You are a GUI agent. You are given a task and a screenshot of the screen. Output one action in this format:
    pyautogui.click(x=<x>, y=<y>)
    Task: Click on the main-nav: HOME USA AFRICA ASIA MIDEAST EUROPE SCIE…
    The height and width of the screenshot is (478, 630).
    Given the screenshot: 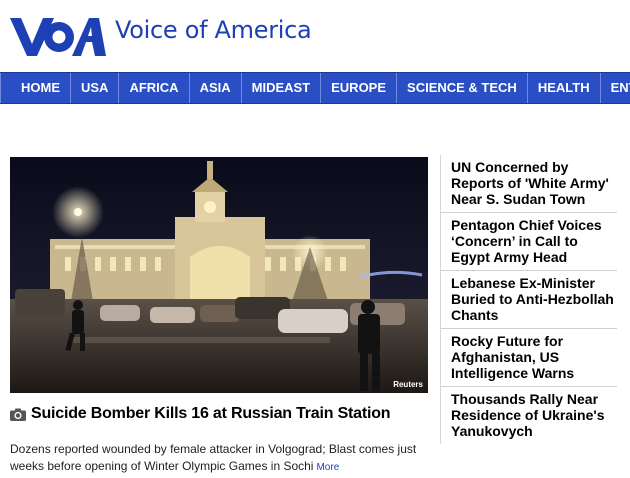 What is the action you would take?
    pyautogui.click(x=315, y=88)
    